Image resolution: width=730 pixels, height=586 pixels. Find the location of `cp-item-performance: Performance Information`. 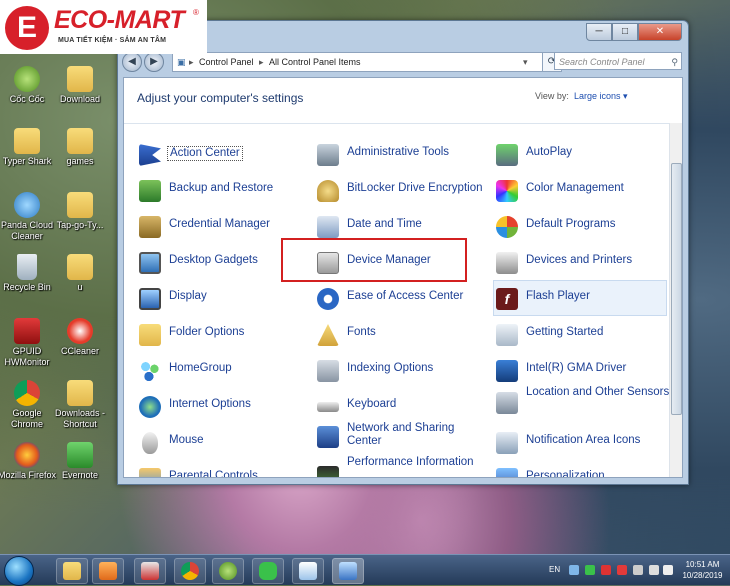

cp-item-performance: Performance Information is located at coordinates (402, 466).